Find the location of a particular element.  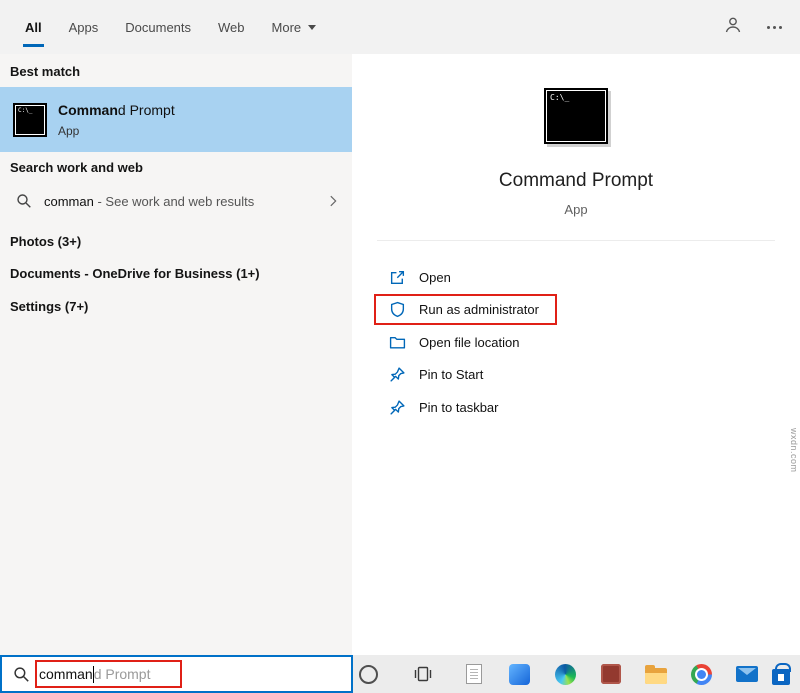

tab-all-label: All is located at coordinates (33, 27).